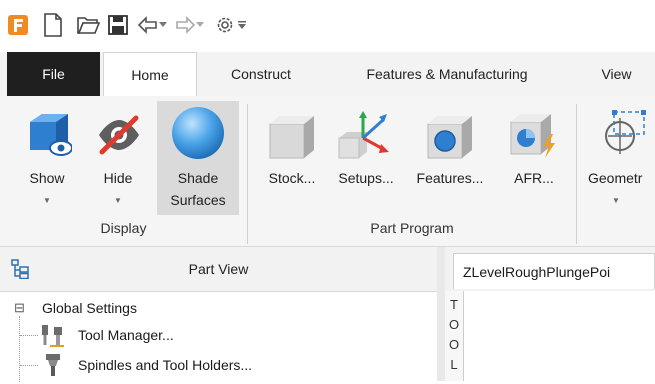 The height and width of the screenshot is (384, 655). Describe the element at coordinates (53, 369) in the screenshot. I see `spindle-icon` at that location.